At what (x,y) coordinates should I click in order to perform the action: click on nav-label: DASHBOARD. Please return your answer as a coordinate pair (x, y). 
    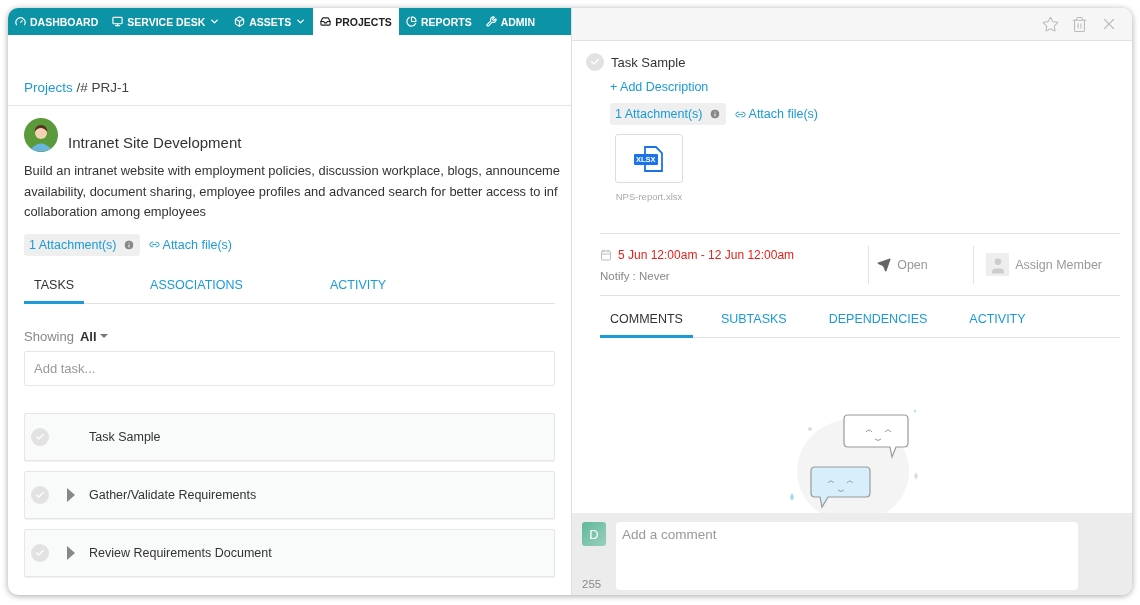
    Looking at the image, I should click on (64, 21).